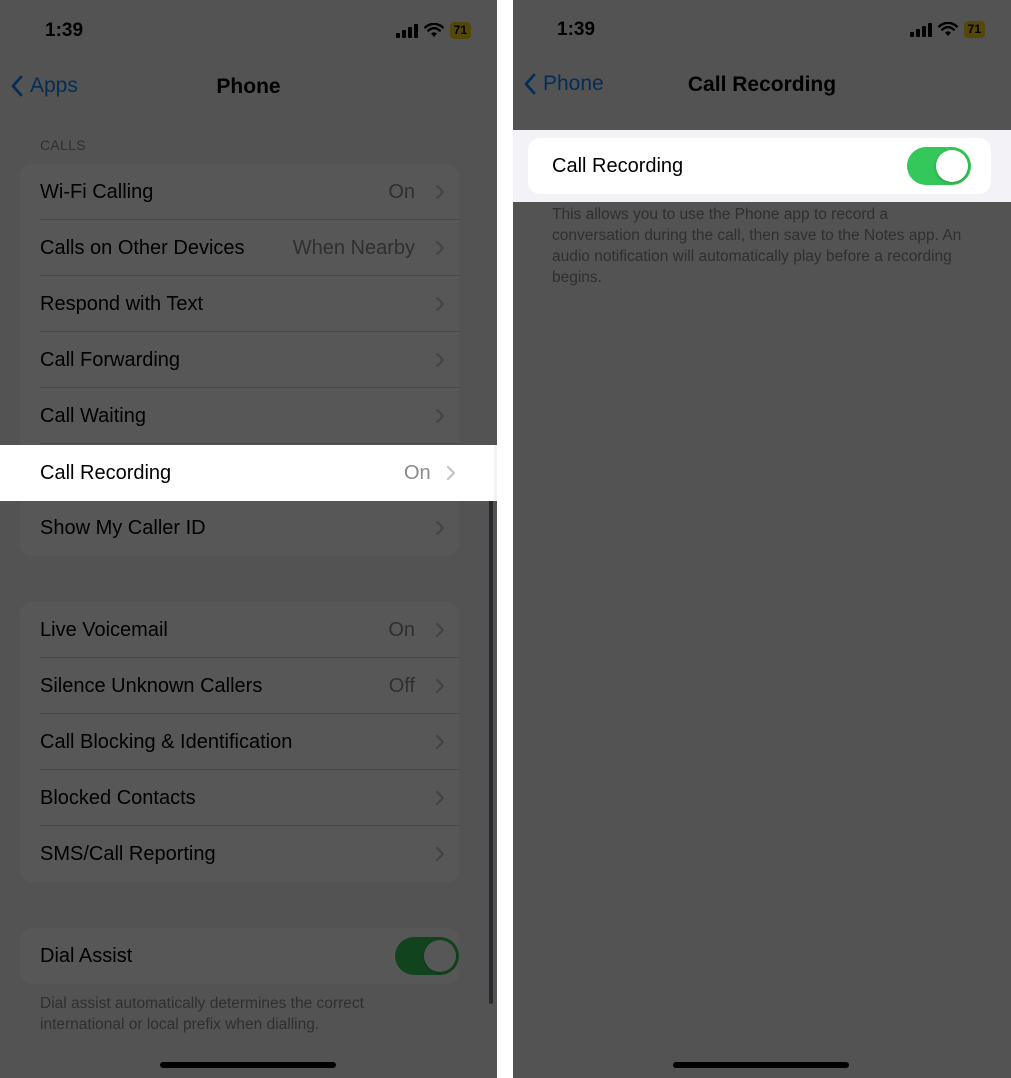 The image size is (1011, 1078). What do you see at coordinates (122, 303) in the screenshot?
I see `row-label: Respond with Text` at bounding box center [122, 303].